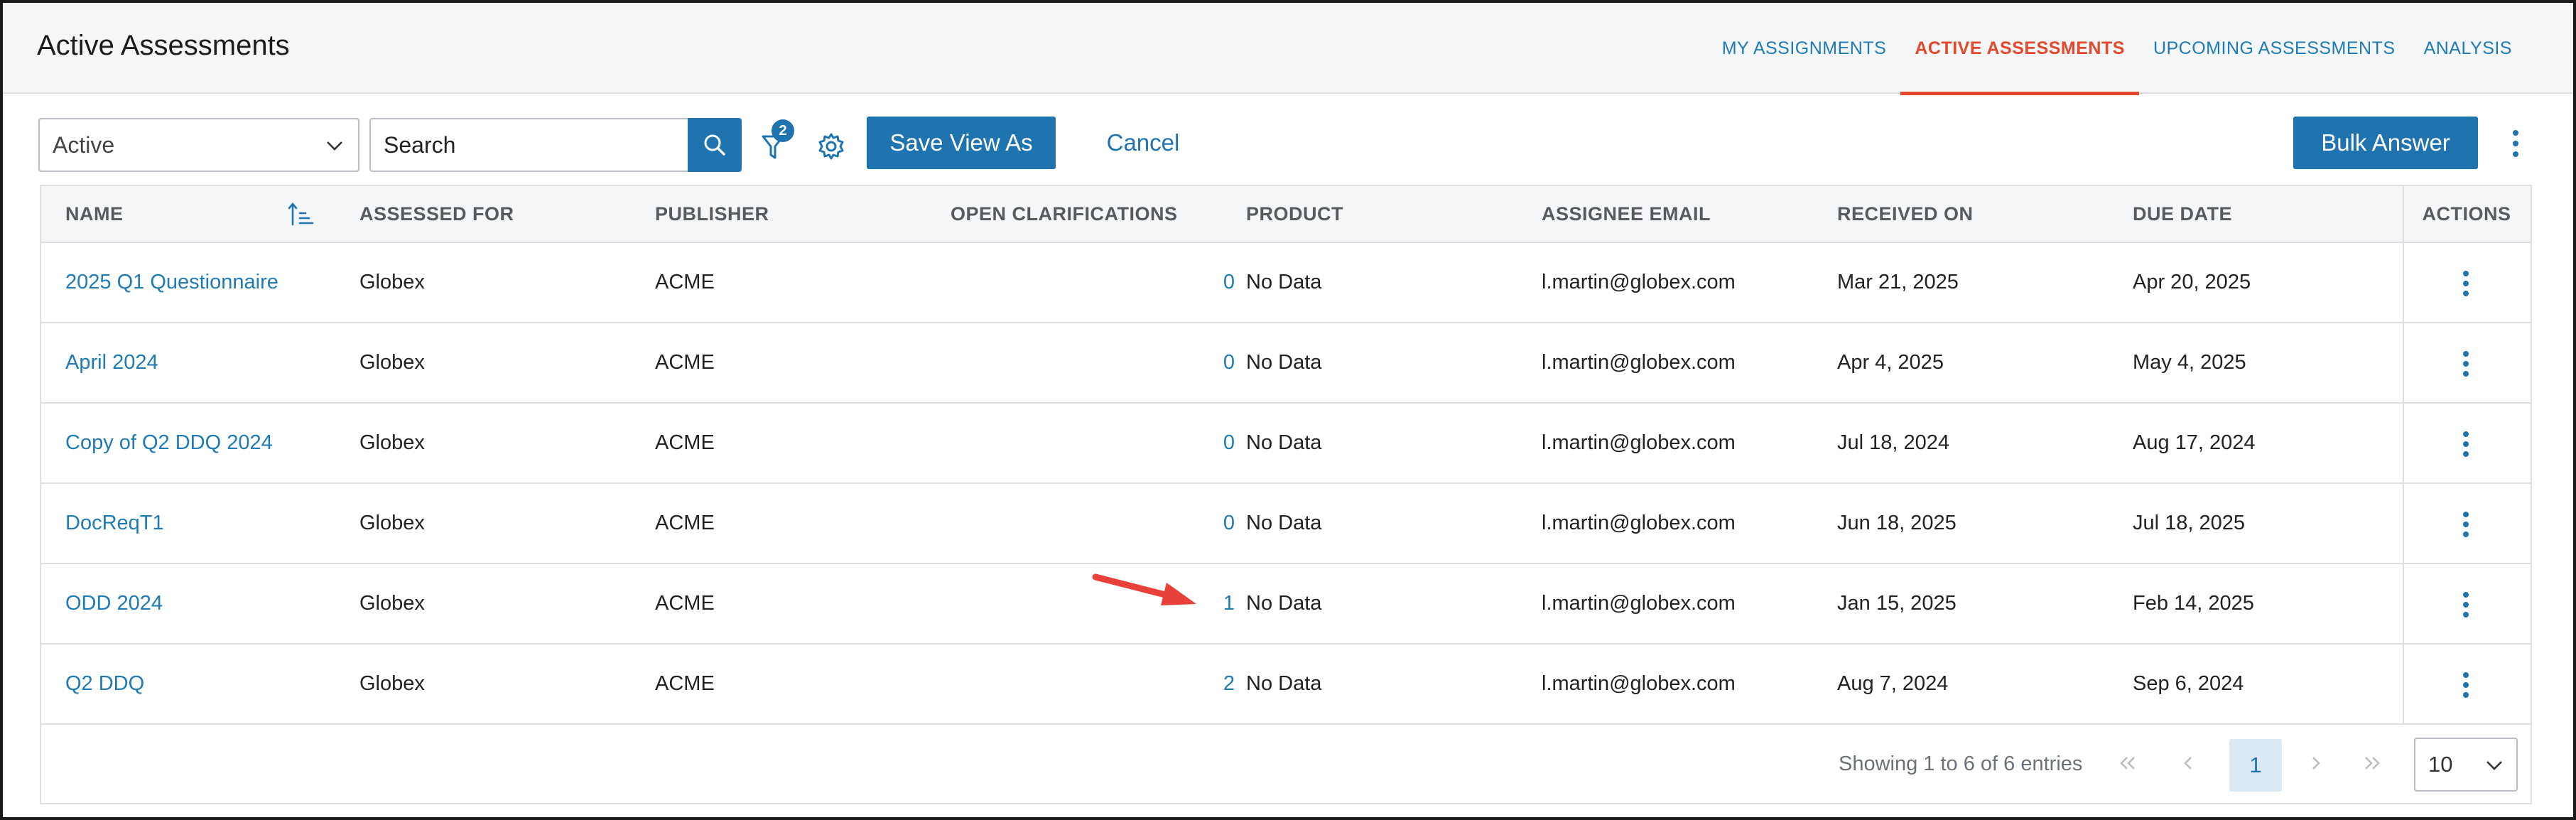  Describe the element at coordinates (1294, 214) in the screenshot. I see `column-header-product: PRODUCT` at that location.